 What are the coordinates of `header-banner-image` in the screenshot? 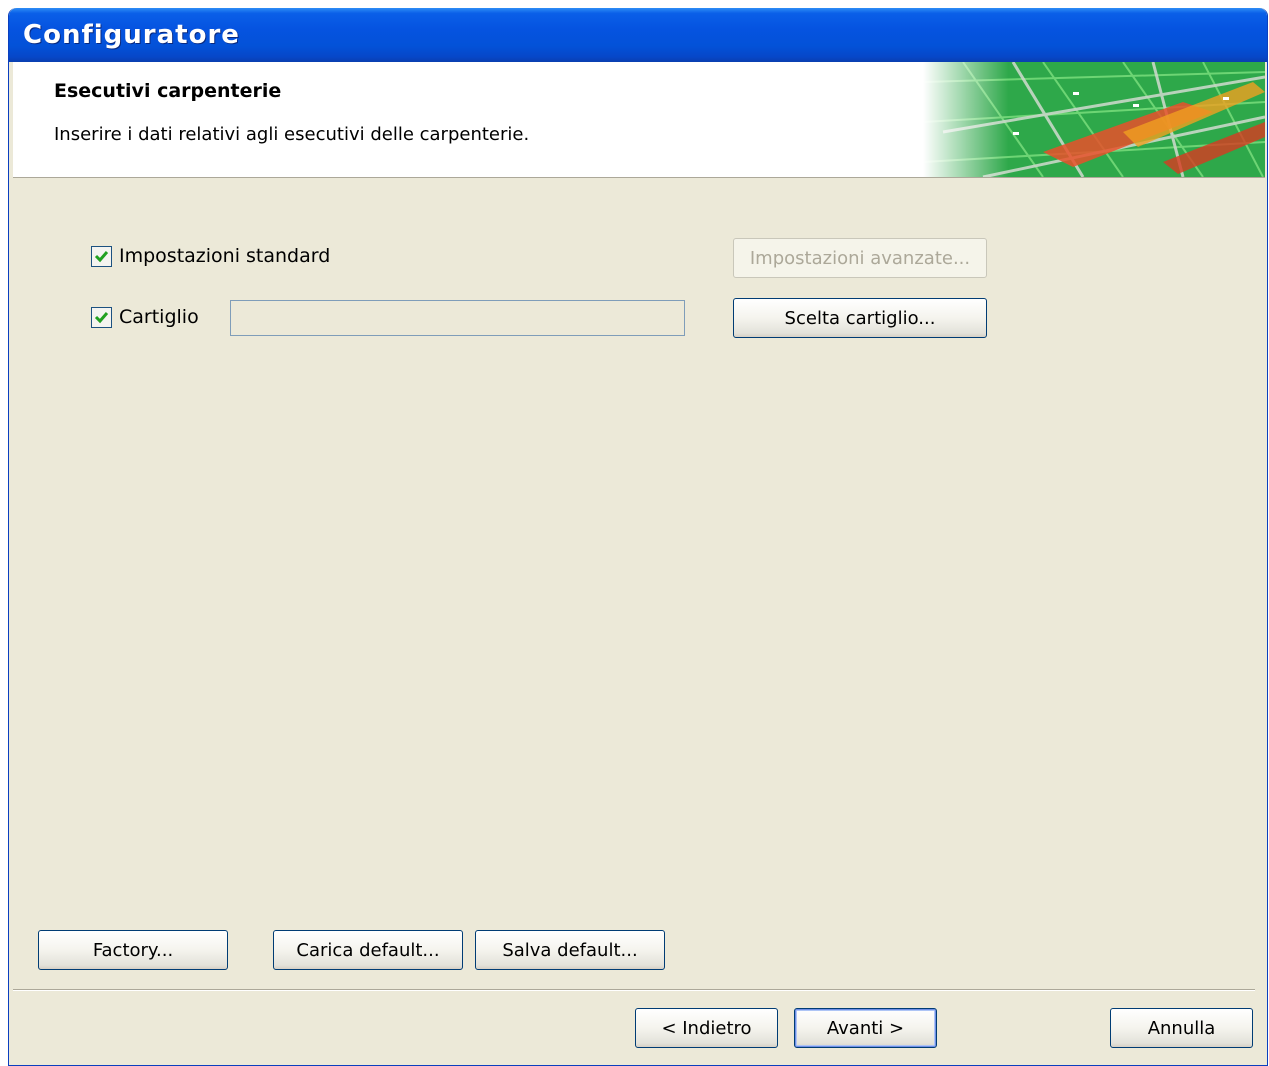 It's located at (1094, 119).